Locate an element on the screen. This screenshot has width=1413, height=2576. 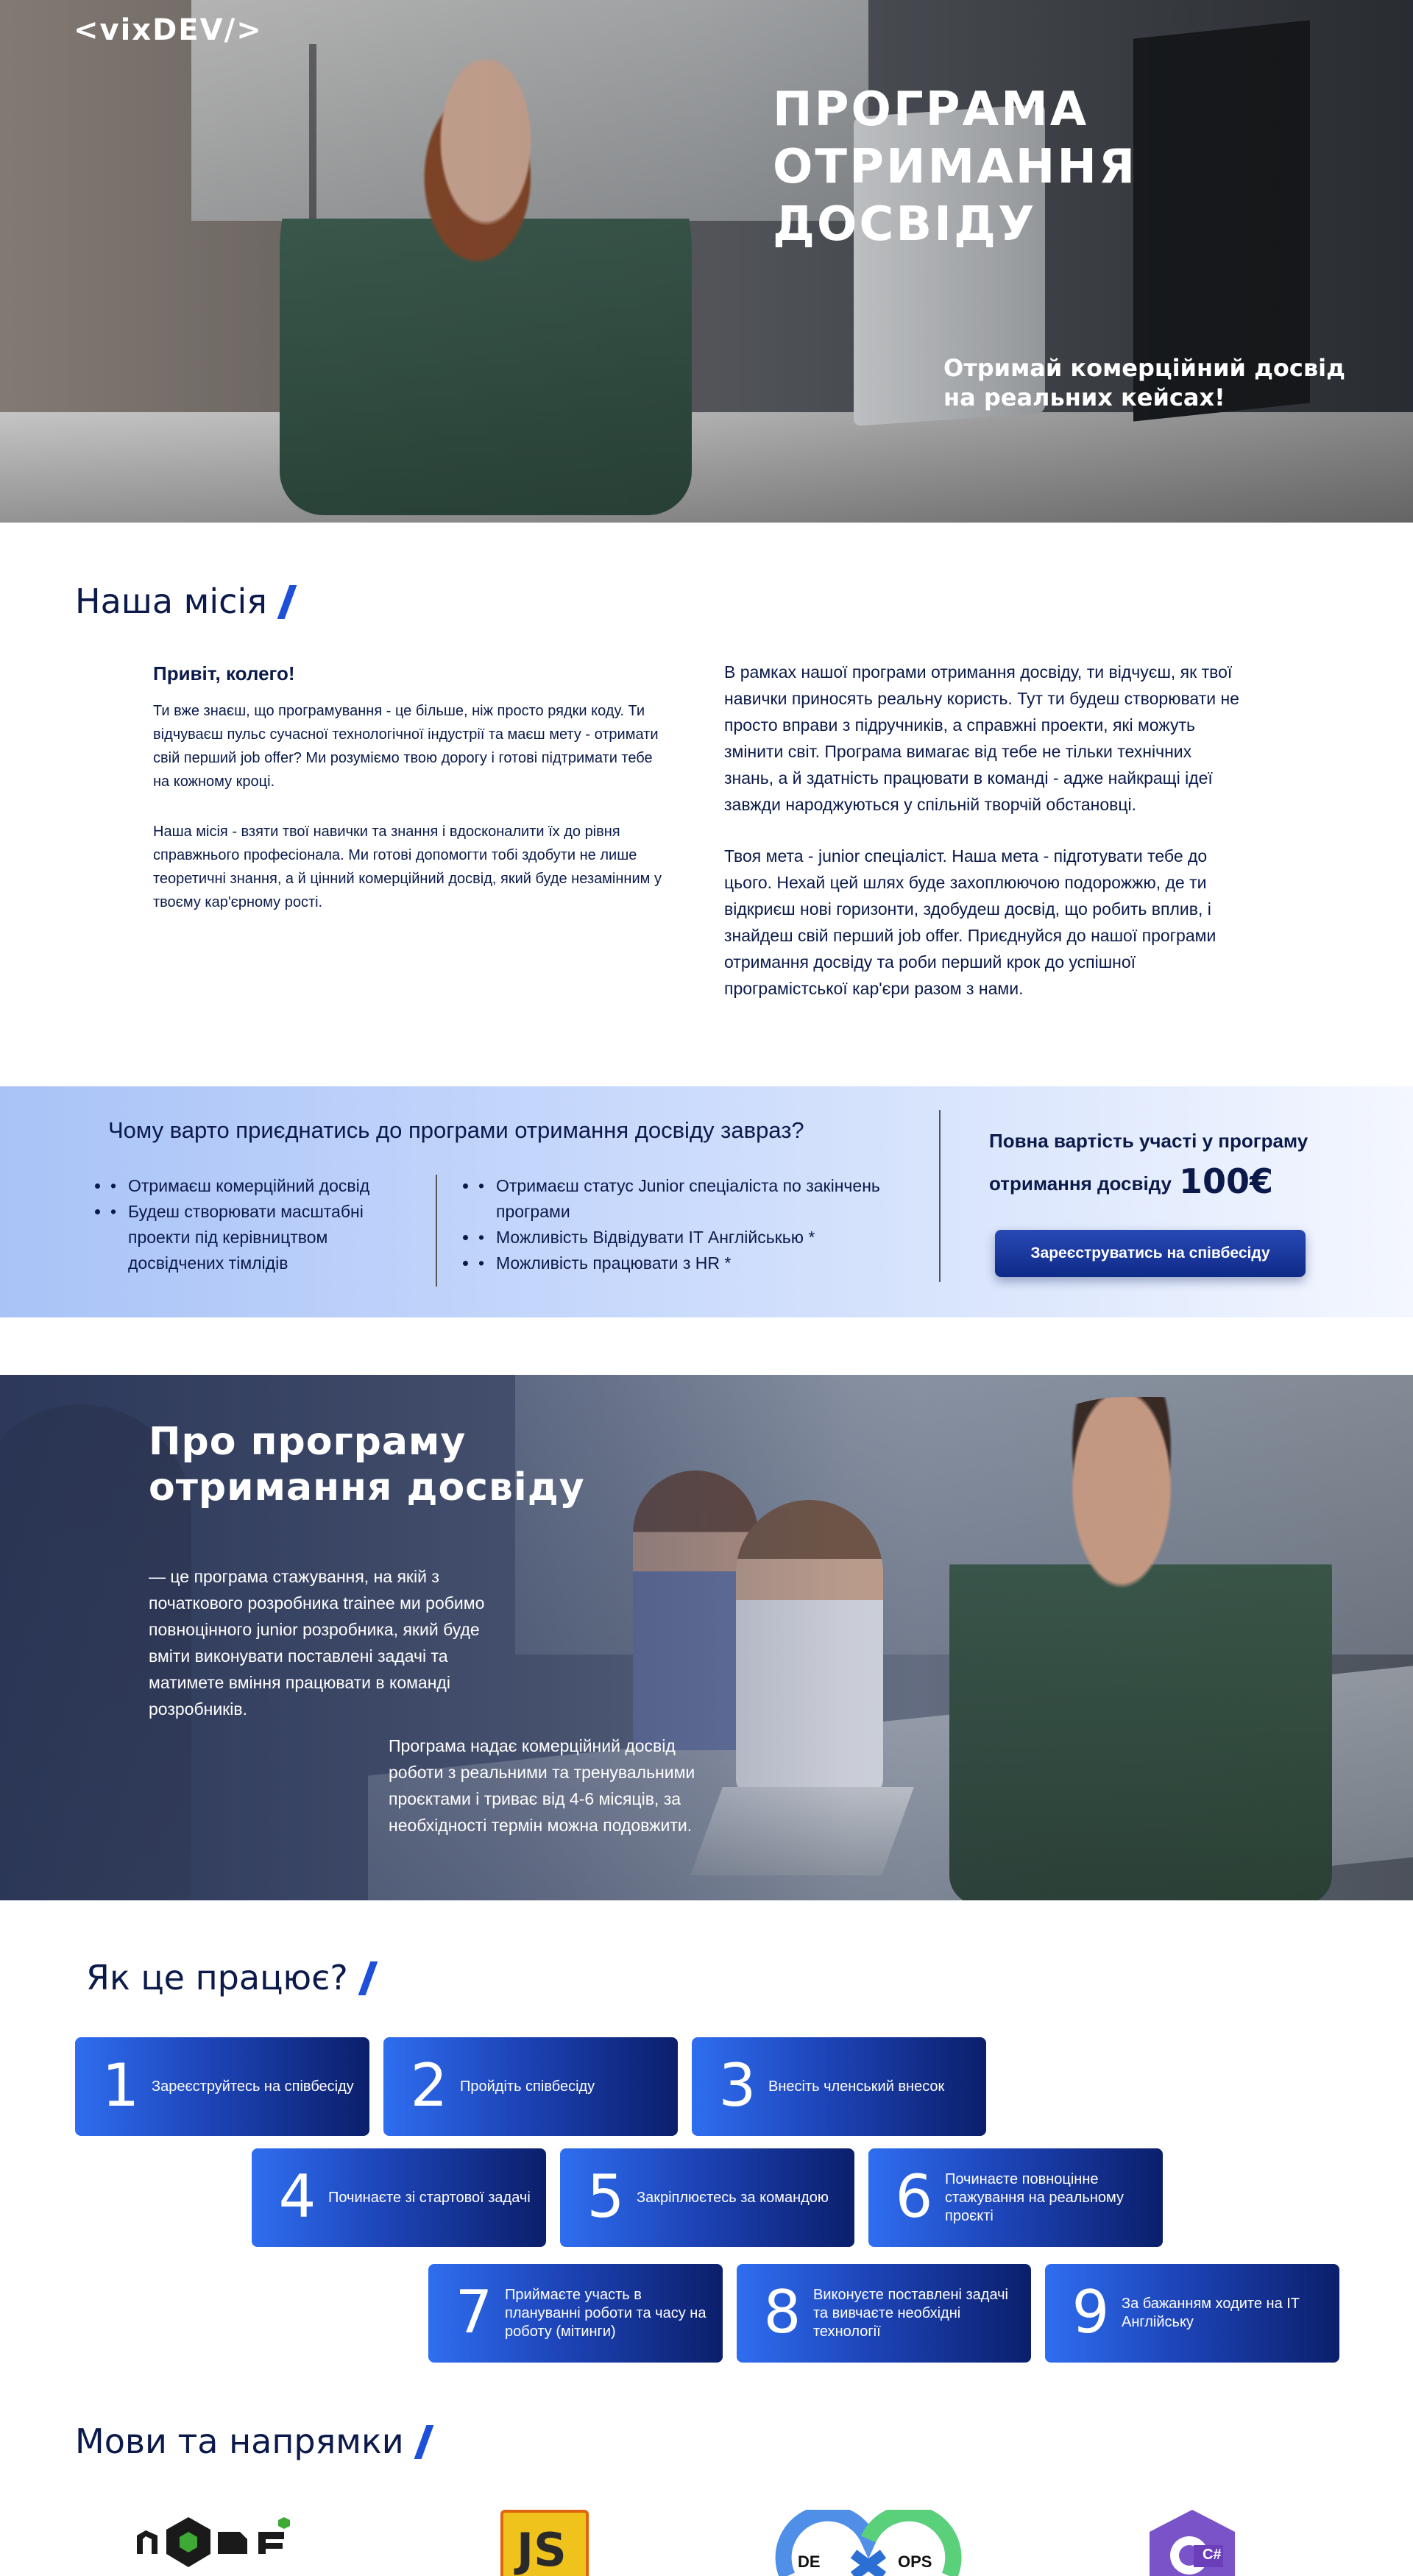
about-heading: Про програму отримання досвіду is located at coordinates (367, 1465).